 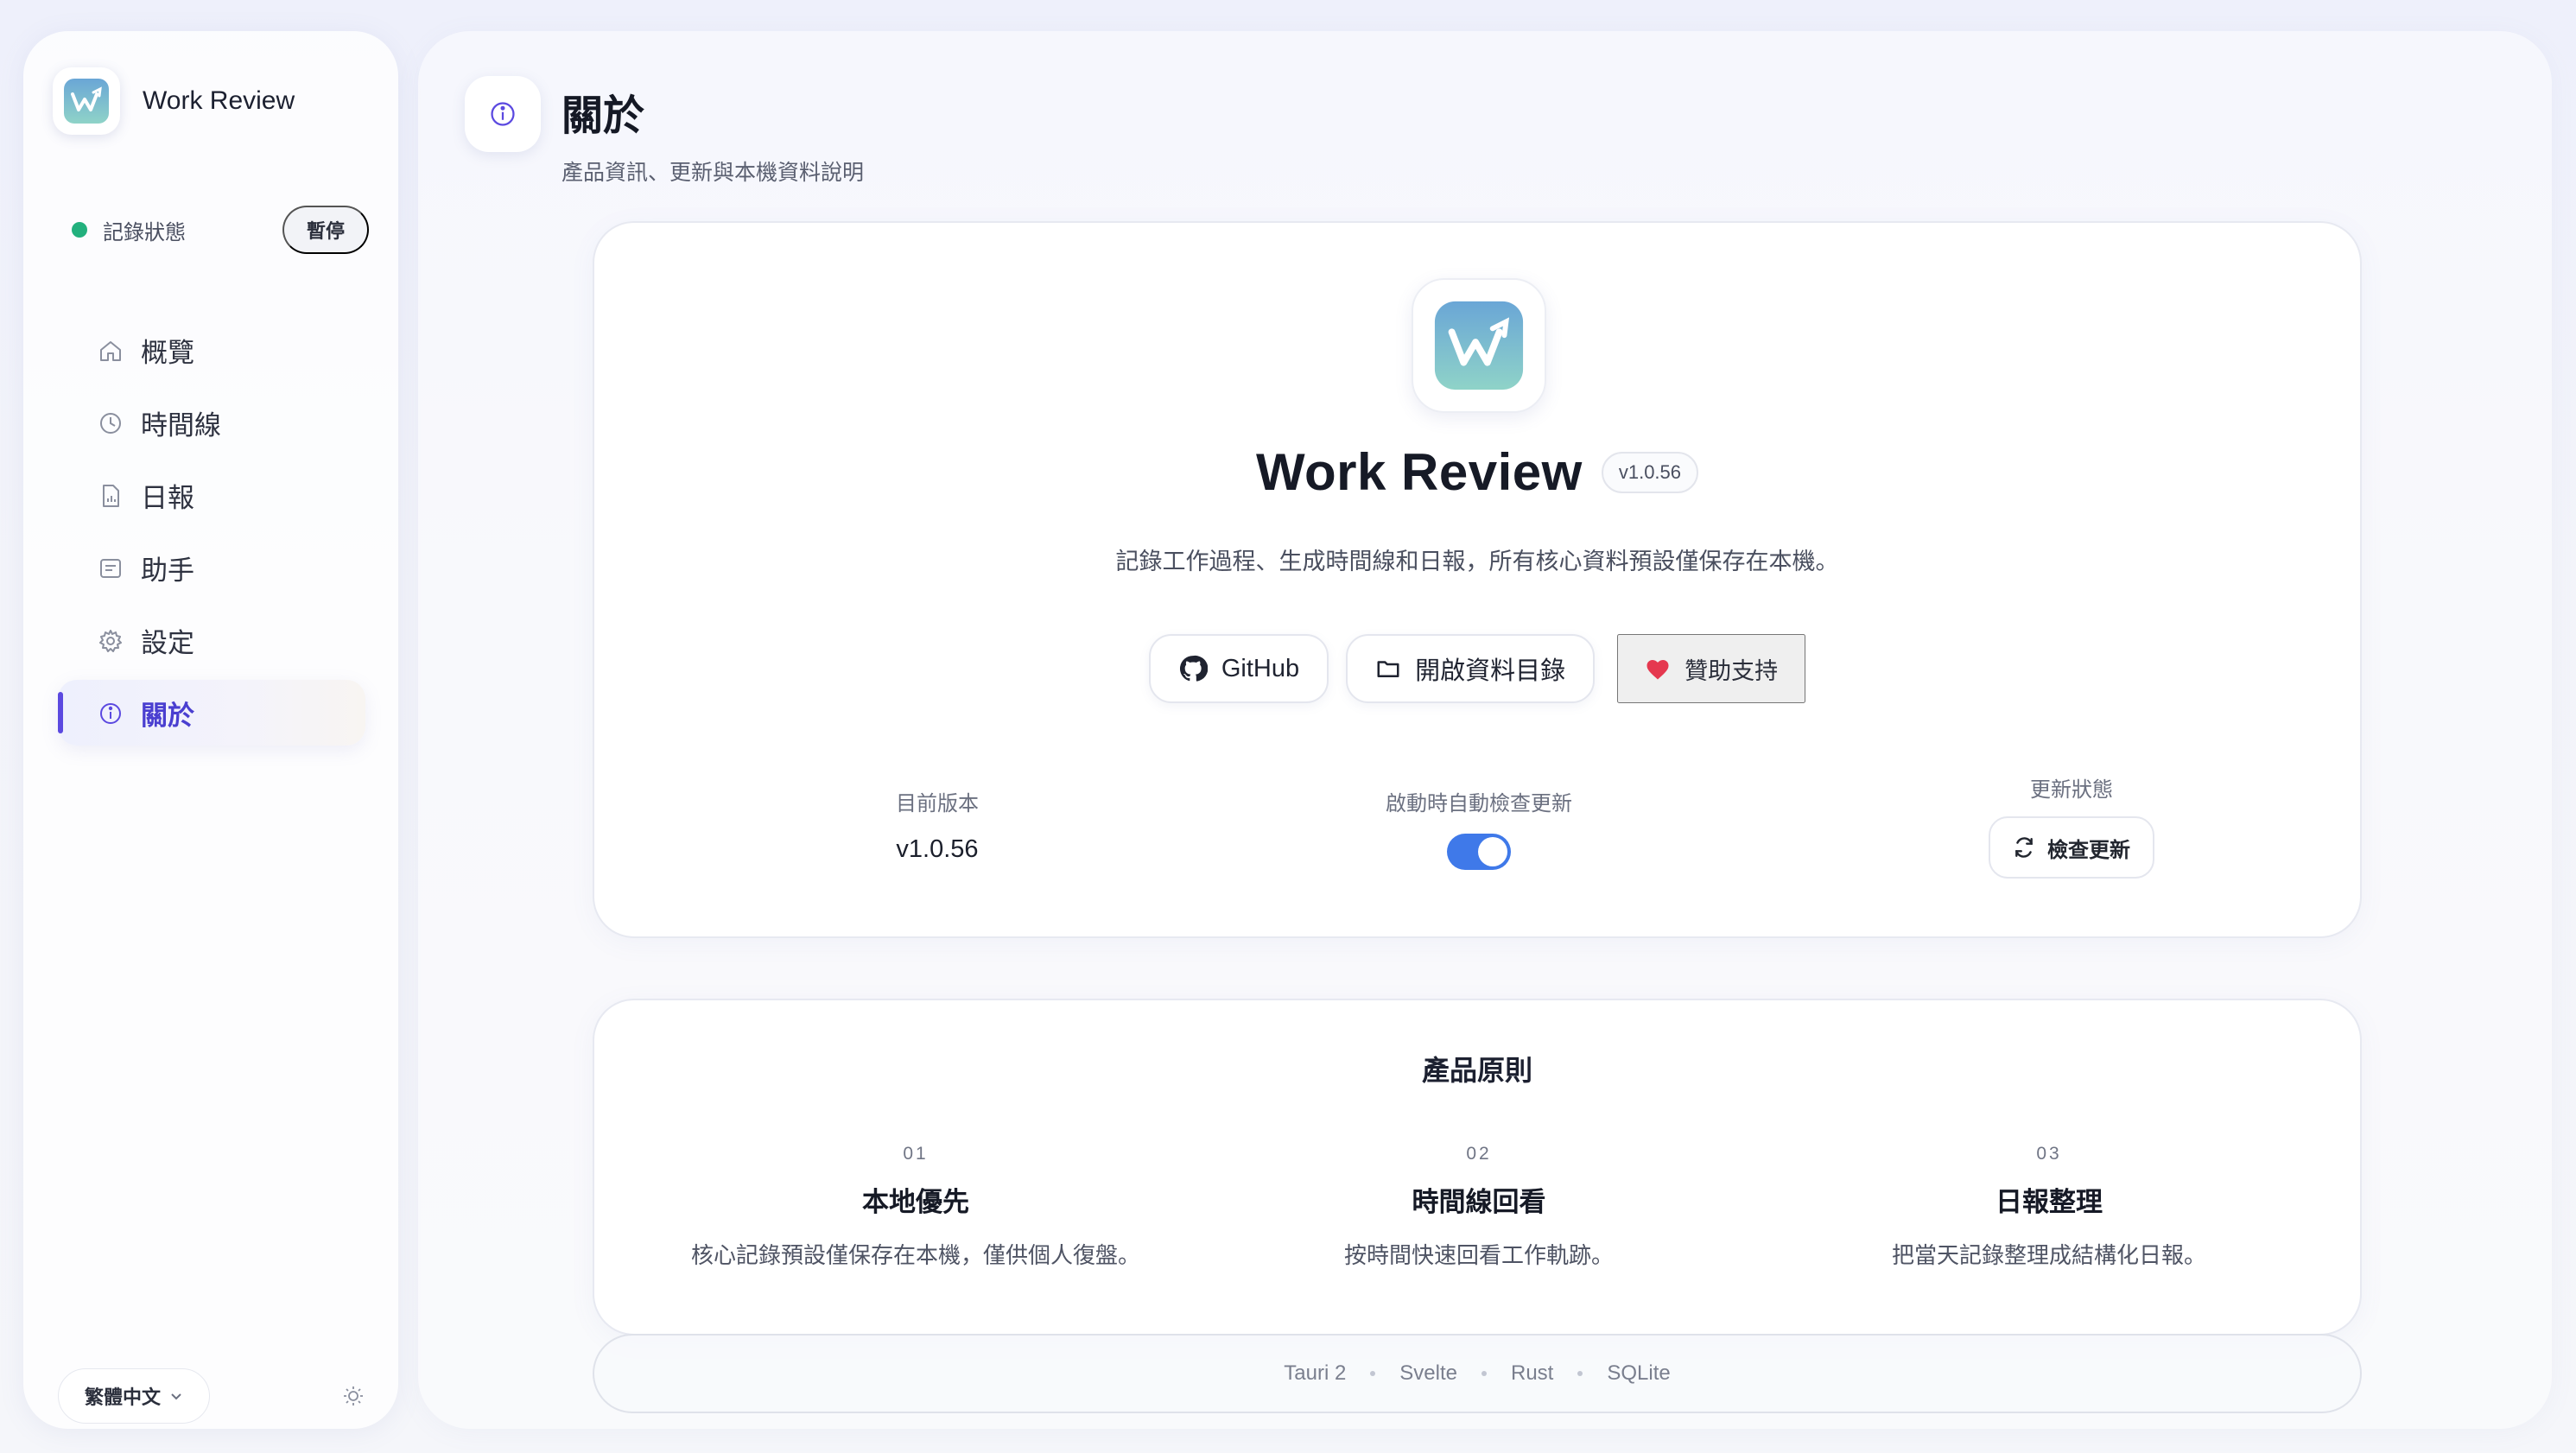 I want to click on github-icon, so click(x=1193, y=668).